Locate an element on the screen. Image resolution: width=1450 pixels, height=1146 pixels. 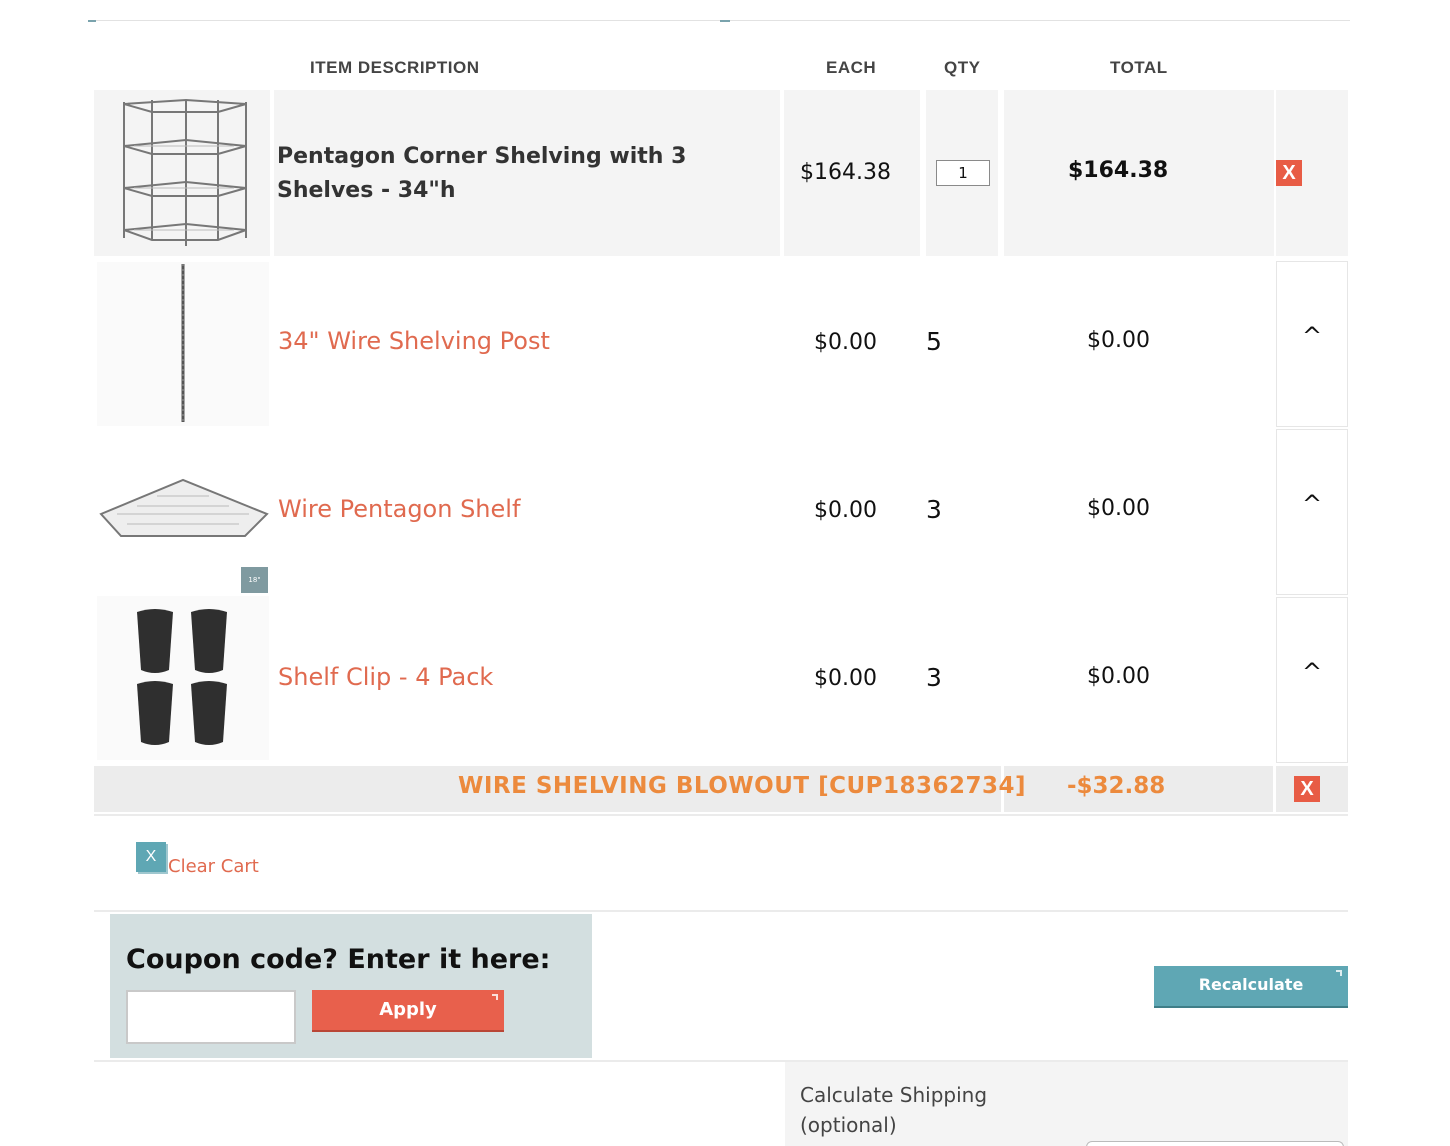
shelving-post-image is located at coordinates (183, 343).